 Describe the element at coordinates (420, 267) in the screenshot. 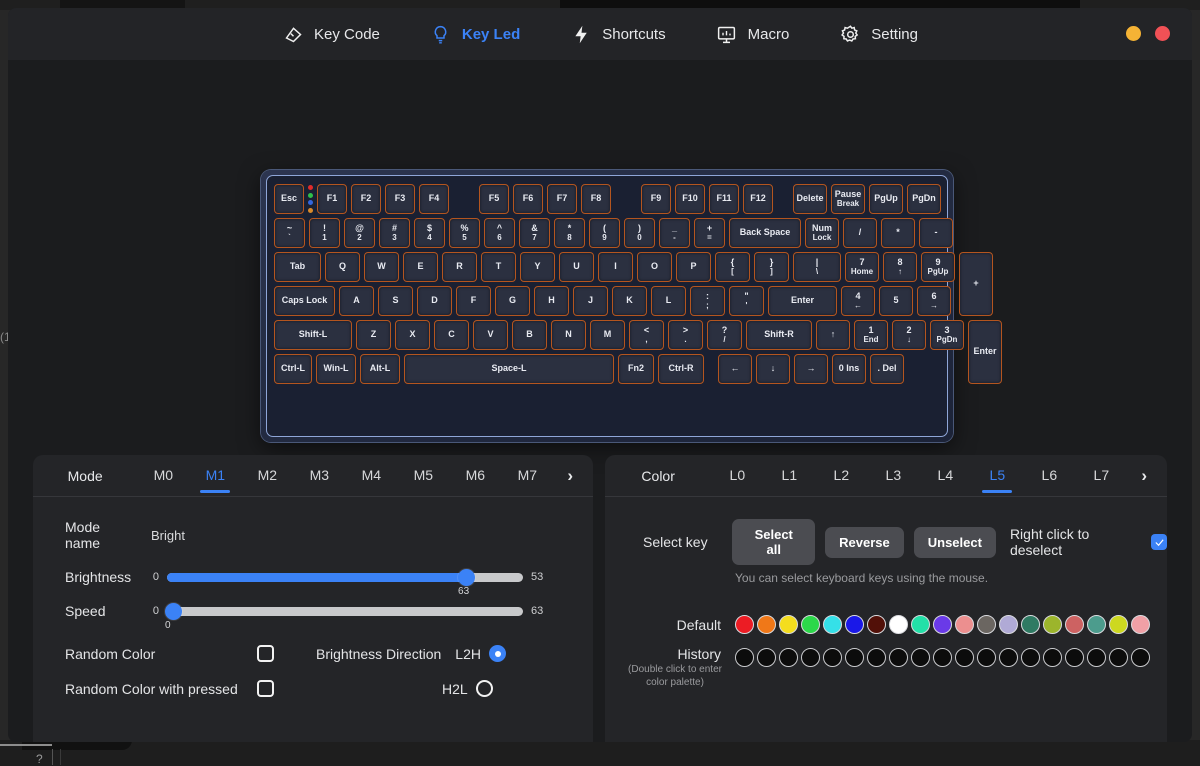

I see `key-e: E` at that location.